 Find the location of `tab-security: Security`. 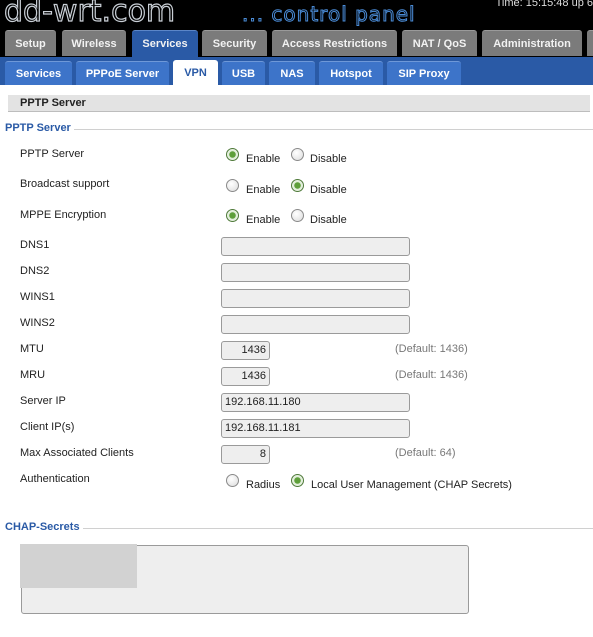

tab-security: Security is located at coordinates (234, 43).